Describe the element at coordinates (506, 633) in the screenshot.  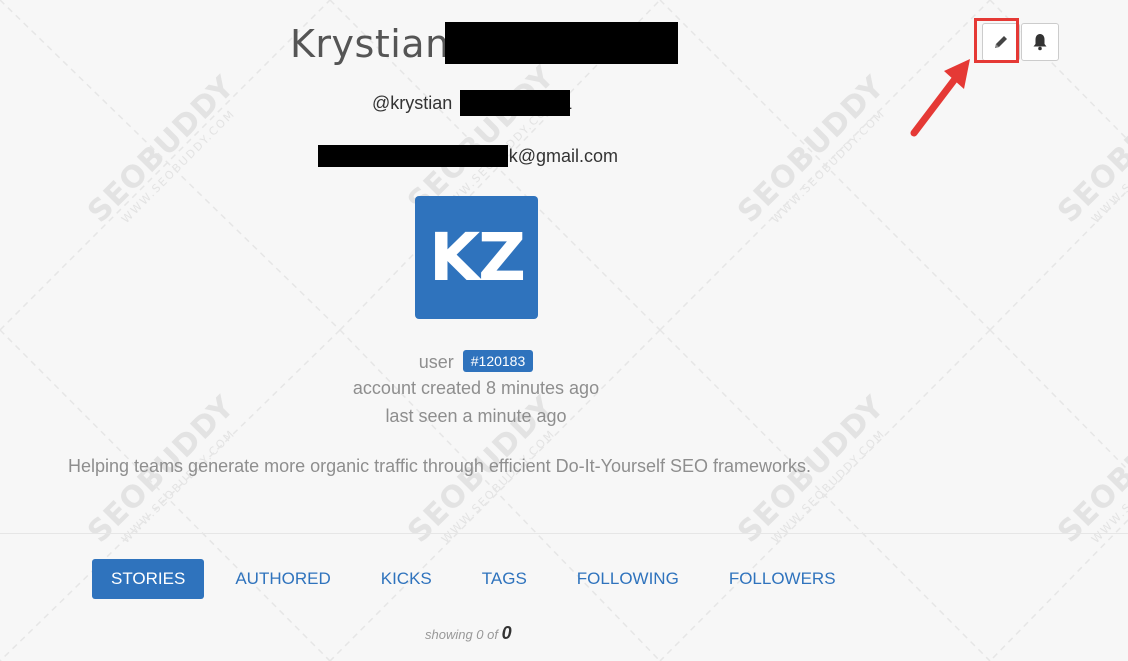
I see `total-count: 0` at that location.